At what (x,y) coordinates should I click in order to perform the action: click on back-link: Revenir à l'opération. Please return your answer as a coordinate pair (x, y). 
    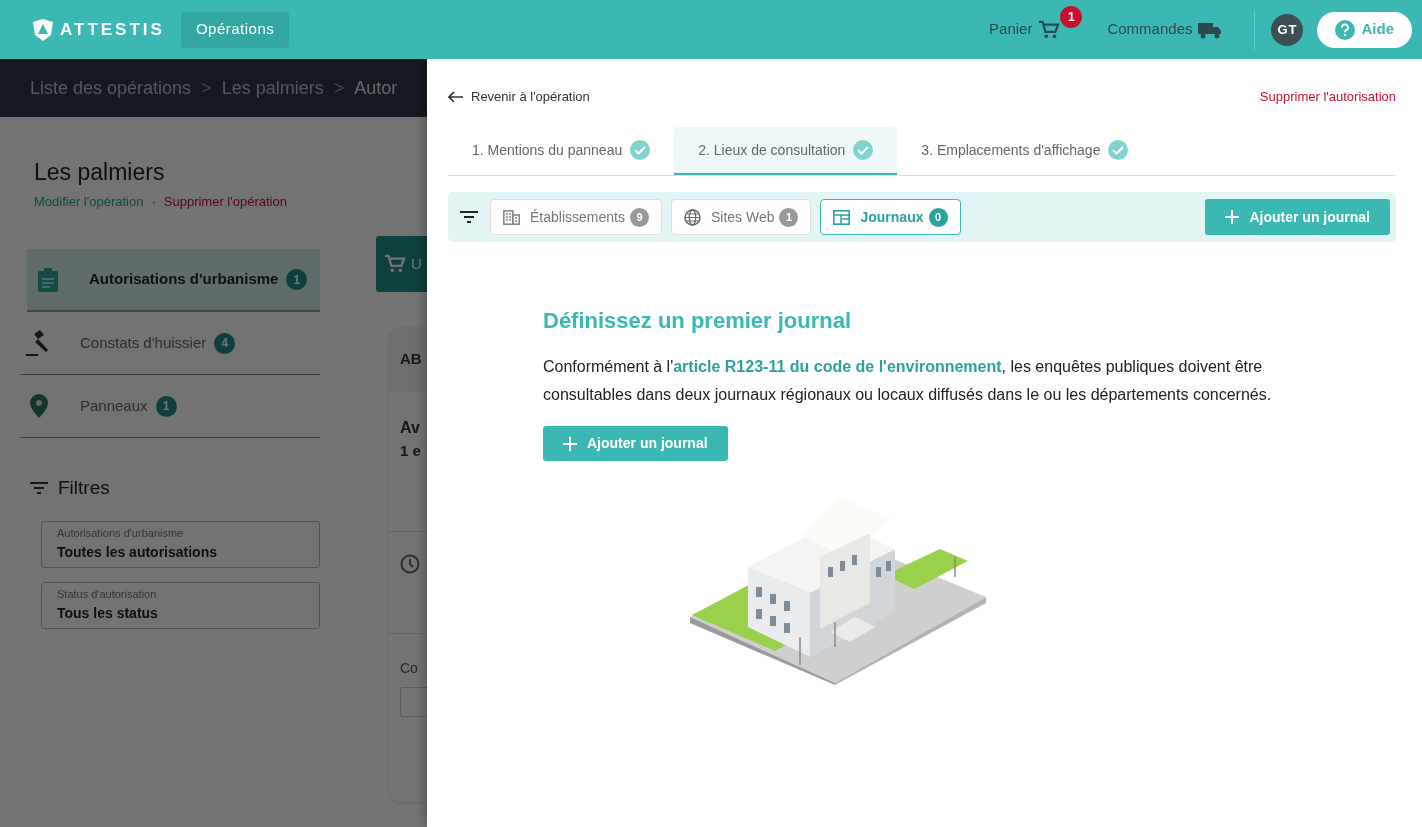
    Looking at the image, I should click on (519, 97).